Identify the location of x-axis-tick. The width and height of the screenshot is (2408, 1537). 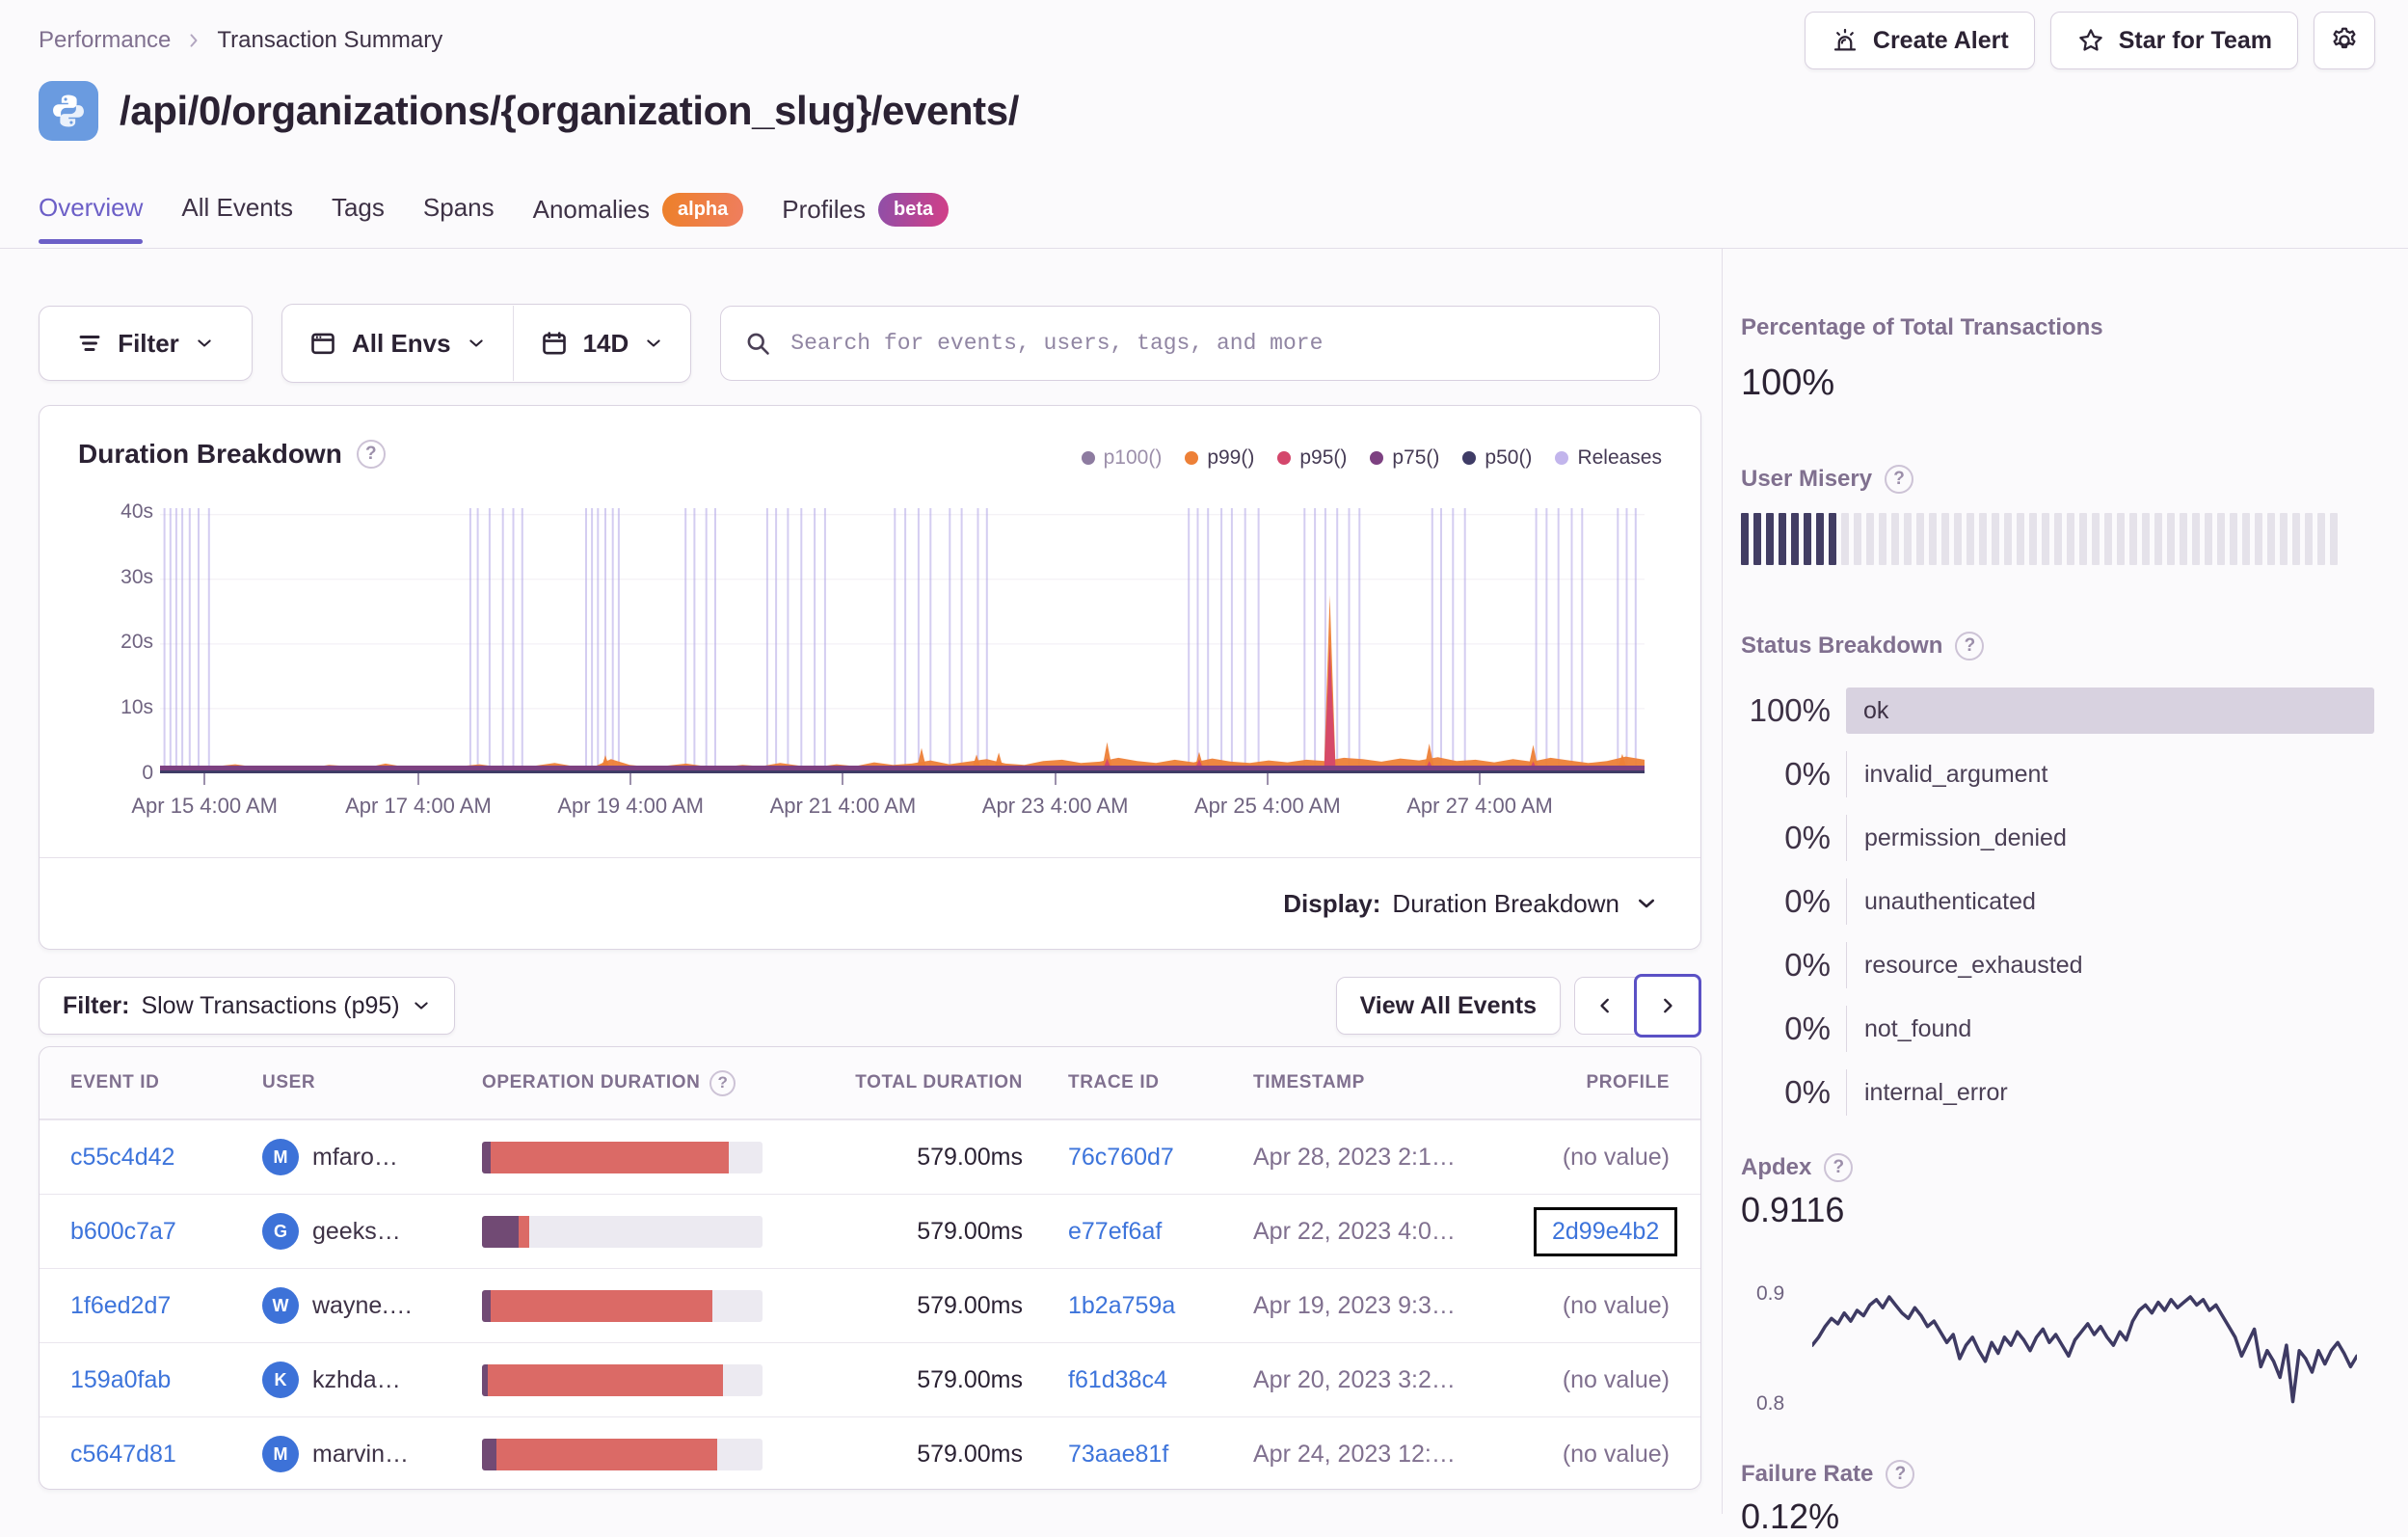
(843, 779).